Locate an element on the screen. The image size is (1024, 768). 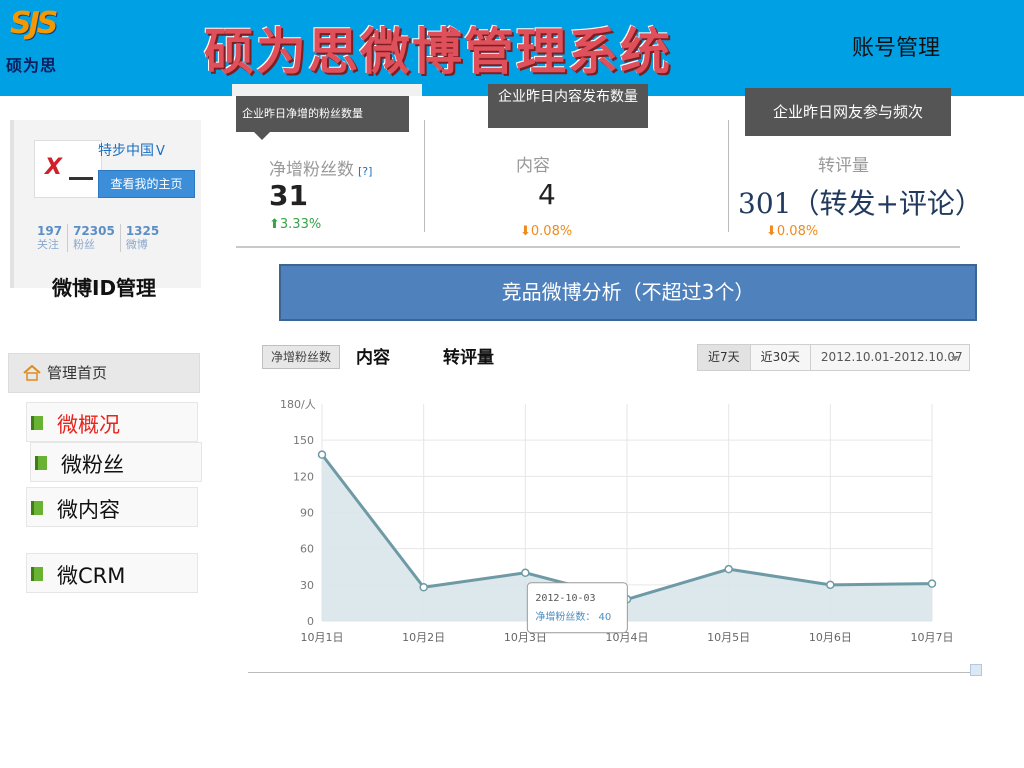
nav-item-content: 微内容 is located at coordinates (112, 507).